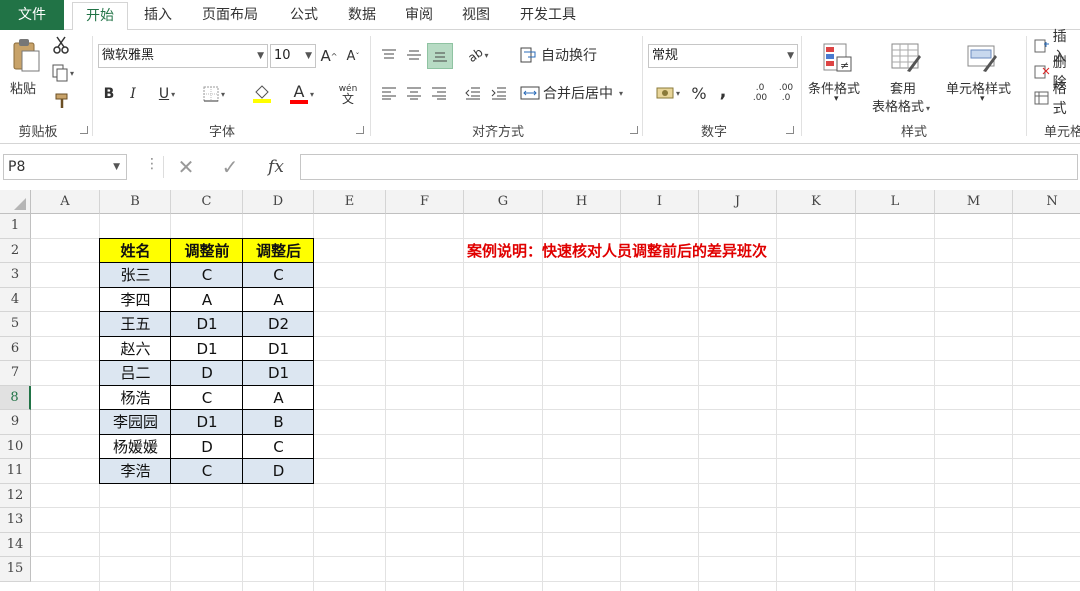 The image size is (1080, 591). Describe the element at coordinates (65, 202) in the screenshot. I see `column-header-a: A` at that location.